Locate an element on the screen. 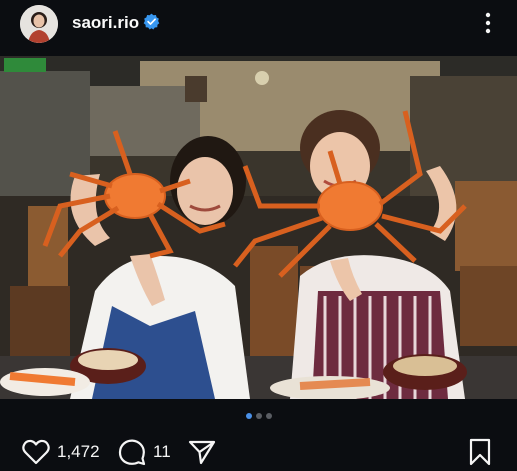 The image size is (517, 471). vertical-ellipsis-icon is located at coordinates (488, 23).